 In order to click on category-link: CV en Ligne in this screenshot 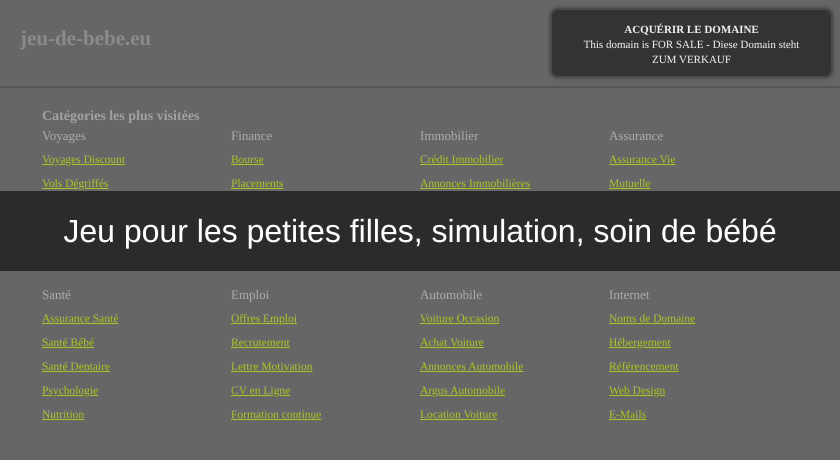, I will do `click(260, 391)`.